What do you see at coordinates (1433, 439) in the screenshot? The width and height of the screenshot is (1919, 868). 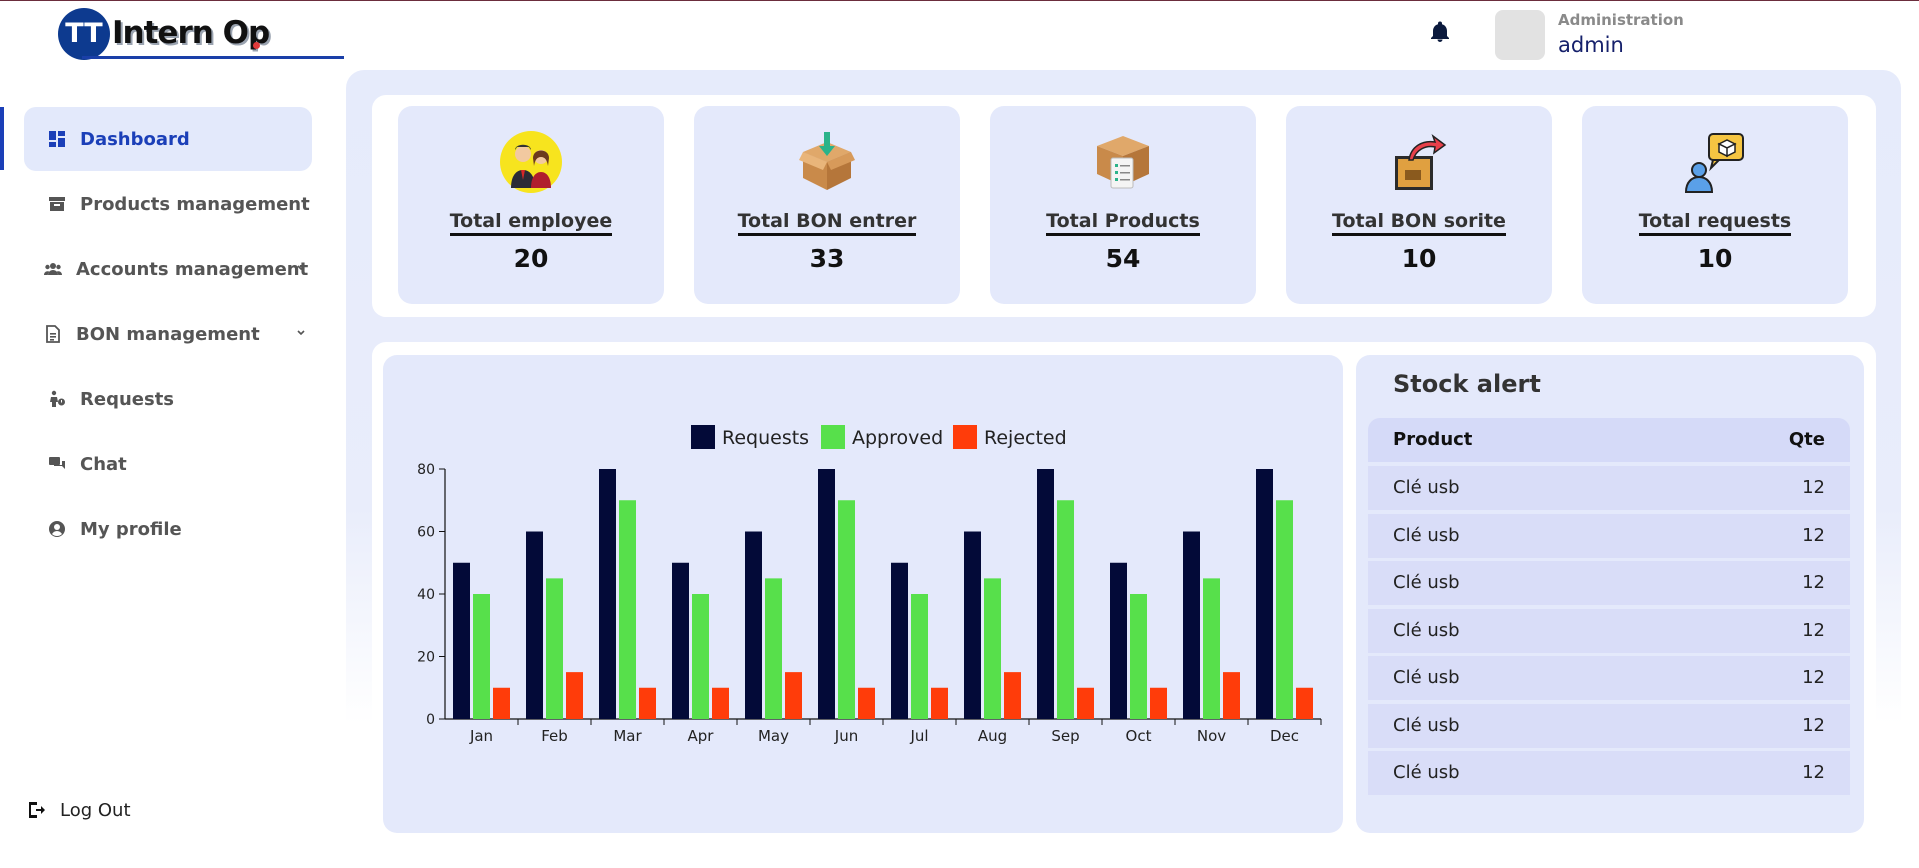 I see `column-header-product: Product` at bounding box center [1433, 439].